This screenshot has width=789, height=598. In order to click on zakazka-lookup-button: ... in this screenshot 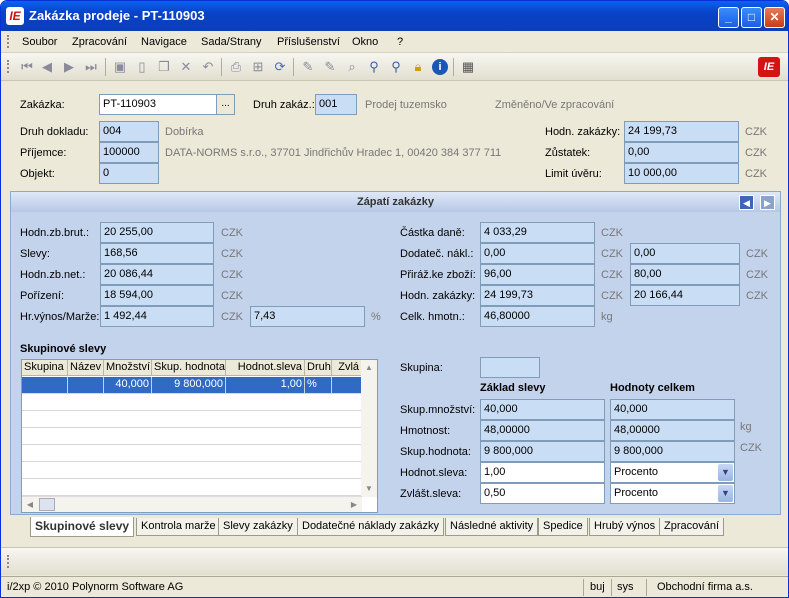, I will do `click(225, 104)`.